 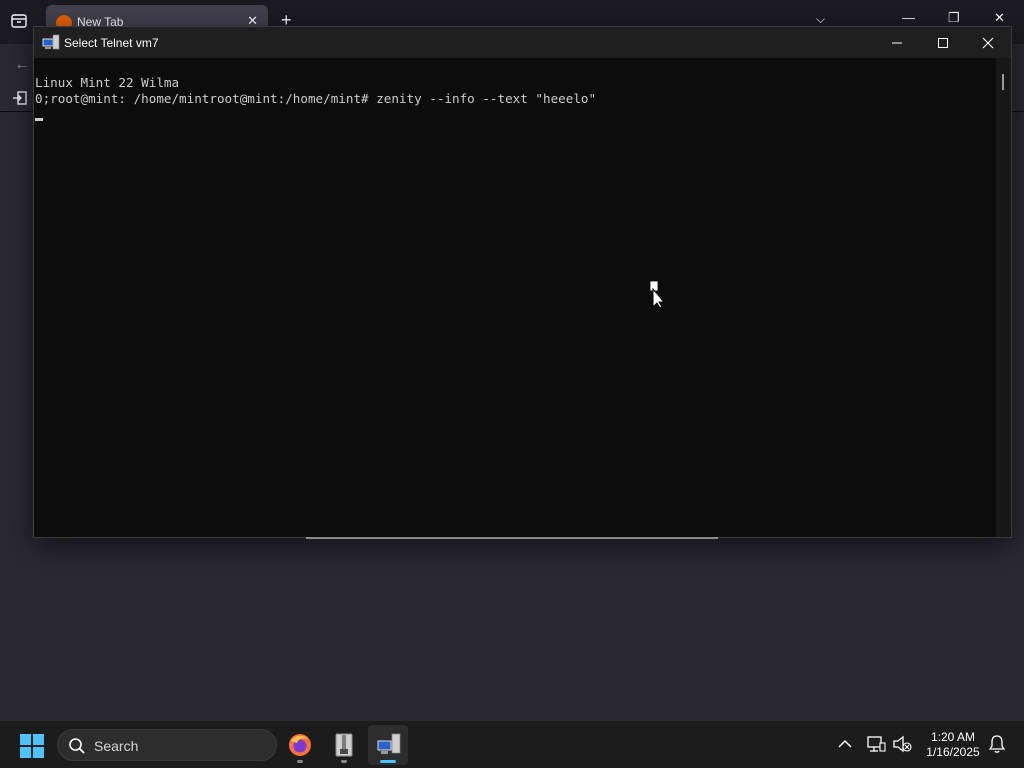 I want to click on back-arrow-icon: ←, so click(x=22, y=65).